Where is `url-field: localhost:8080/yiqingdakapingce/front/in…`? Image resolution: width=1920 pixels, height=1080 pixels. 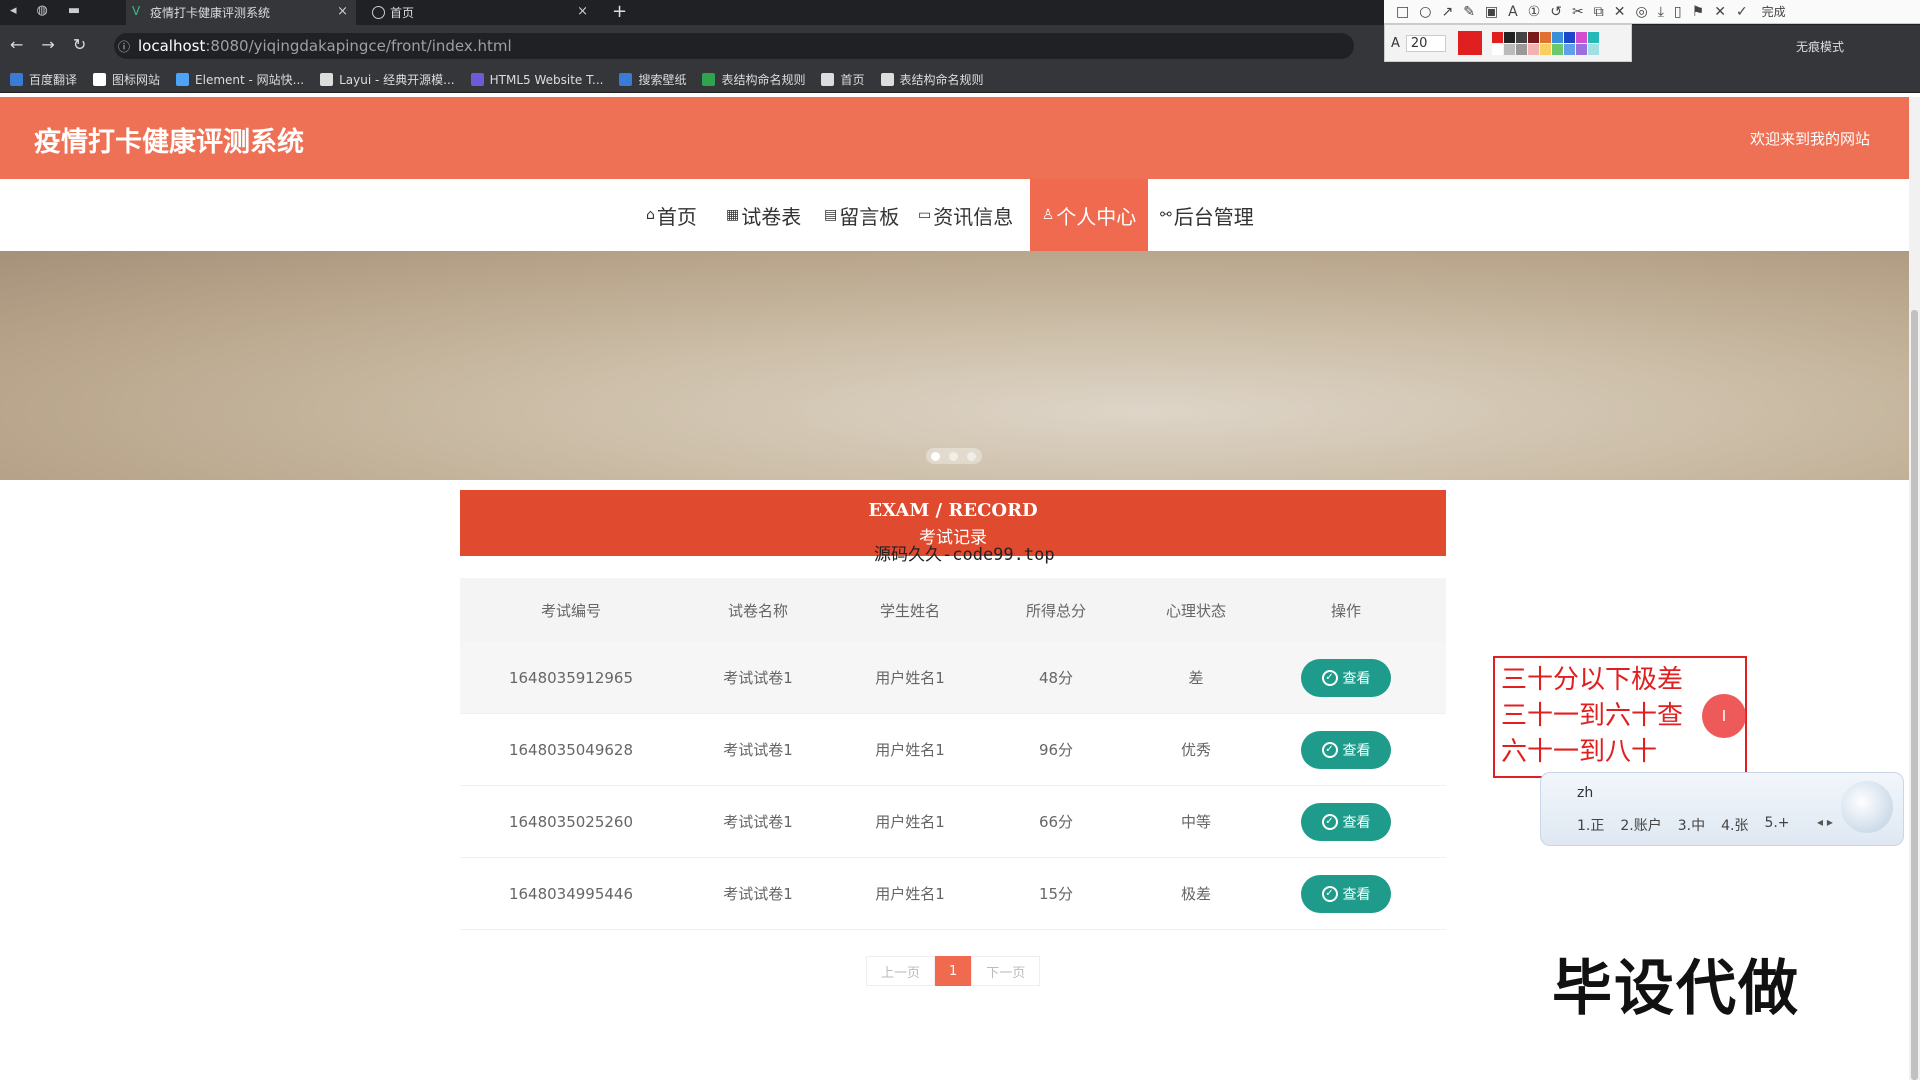
url-field: localhost:8080/yiqingdakapingce/front/in… is located at coordinates (734, 46).